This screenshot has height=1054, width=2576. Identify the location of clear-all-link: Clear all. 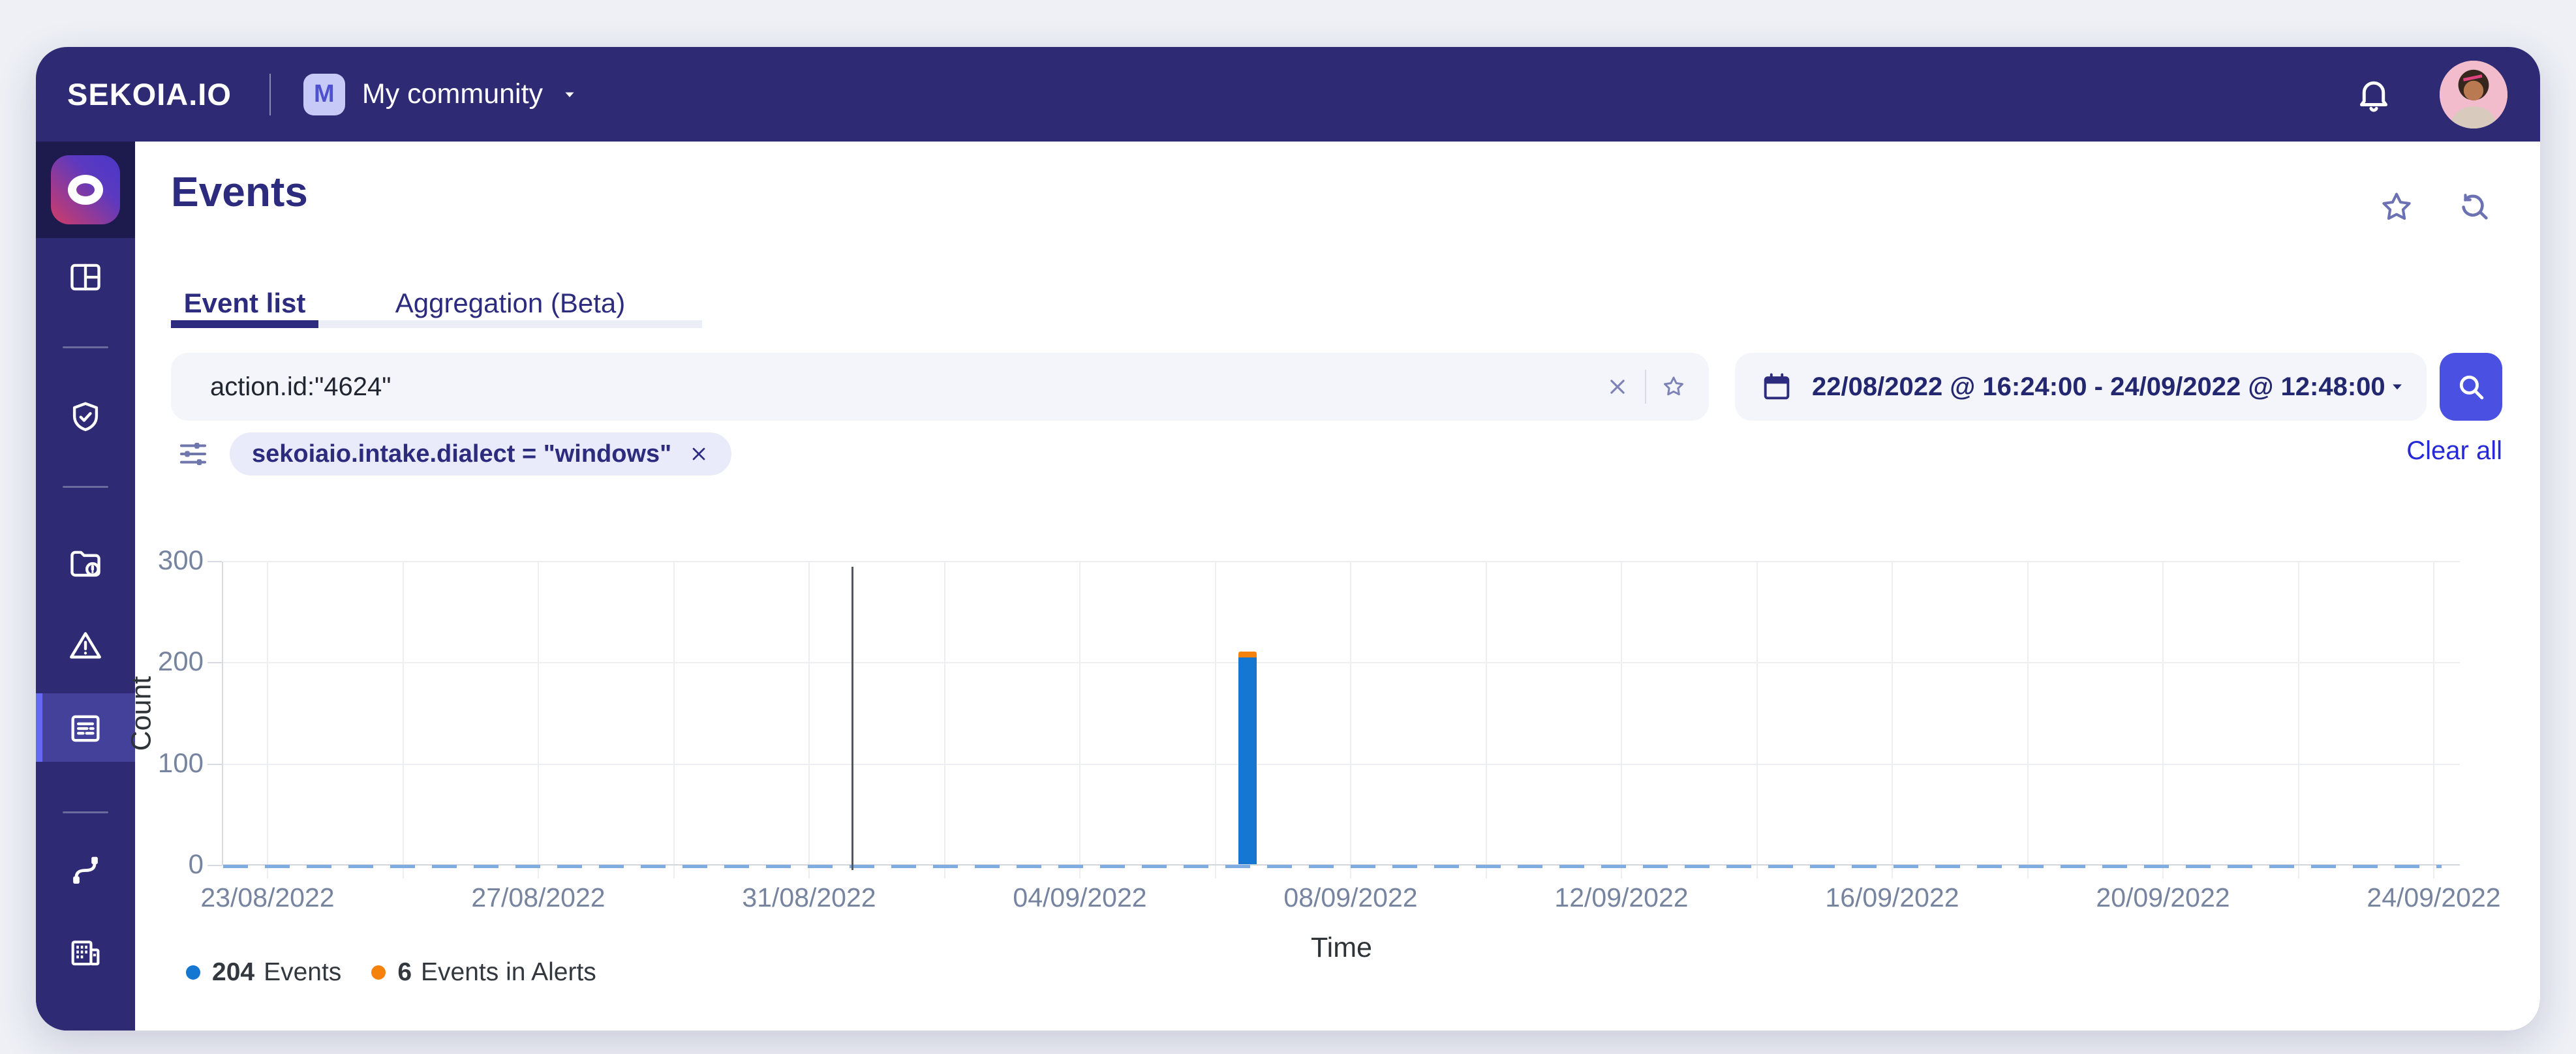
(2454, 451).